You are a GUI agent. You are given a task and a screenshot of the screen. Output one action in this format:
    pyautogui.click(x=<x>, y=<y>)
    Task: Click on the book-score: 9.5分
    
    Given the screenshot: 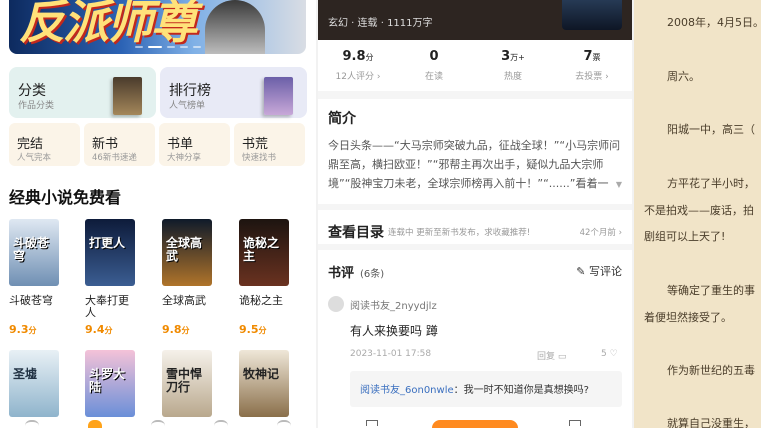 What is the action you would take?
    pyautogui.click(x=253, y=329)
    